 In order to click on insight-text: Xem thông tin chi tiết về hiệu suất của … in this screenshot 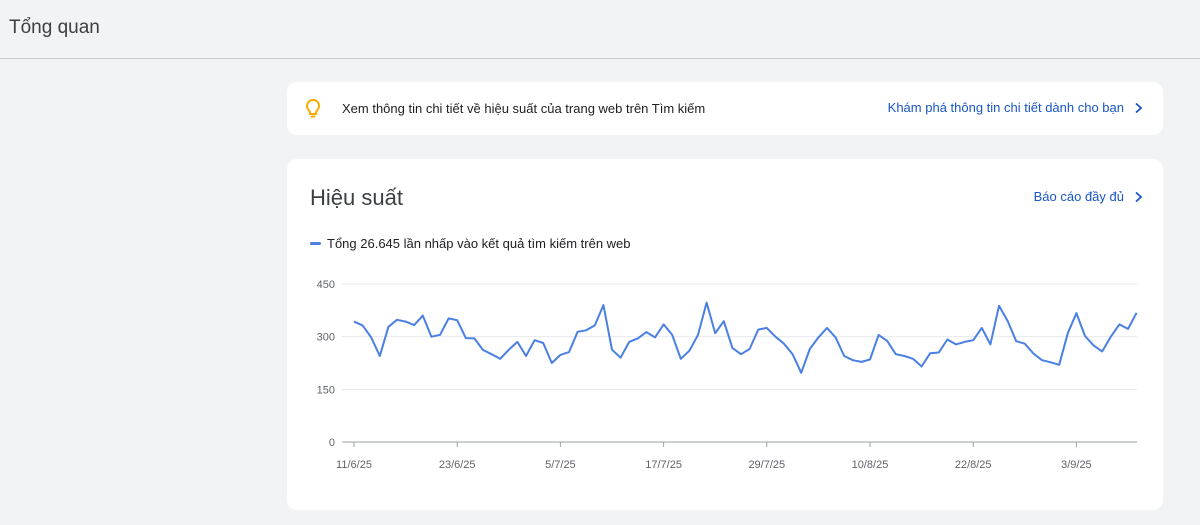, I will do `click(524, 108)`.